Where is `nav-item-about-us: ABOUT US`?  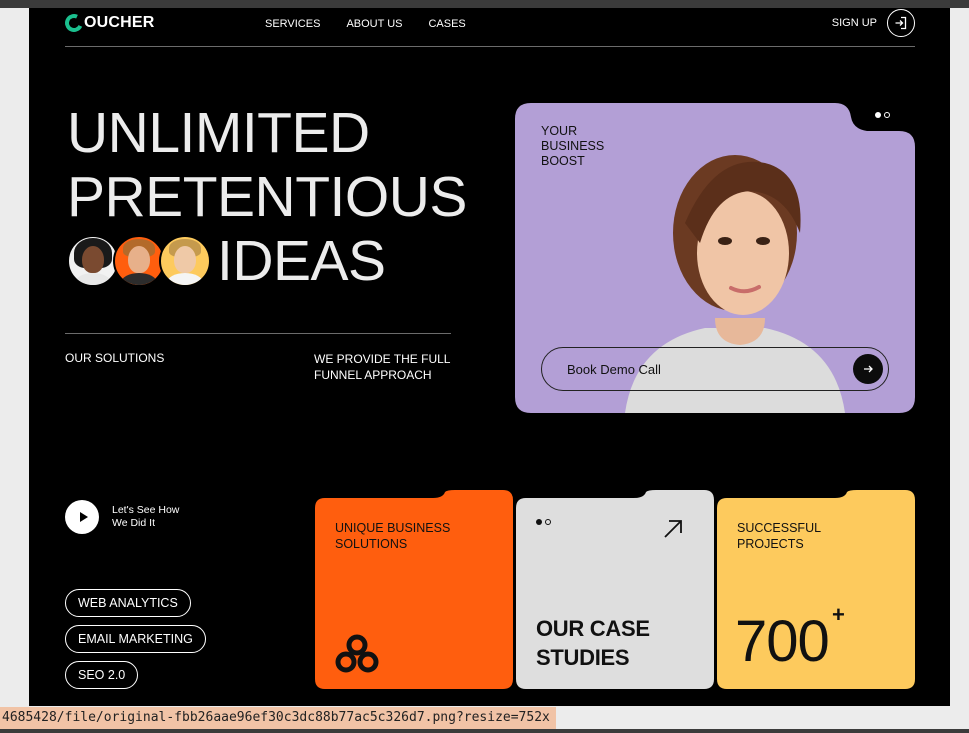
nav-item-about-us: ABOUT US is located at coordinates (374, 24).